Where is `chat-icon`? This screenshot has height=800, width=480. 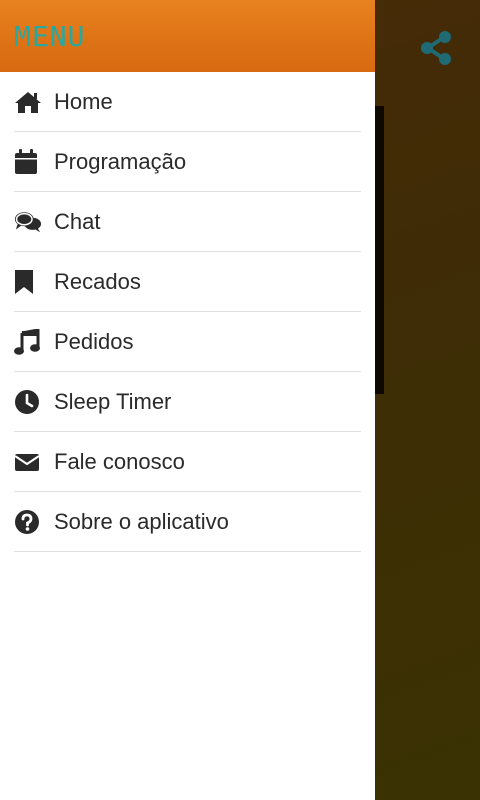 chat-icon is located at coordinates (28, 222).